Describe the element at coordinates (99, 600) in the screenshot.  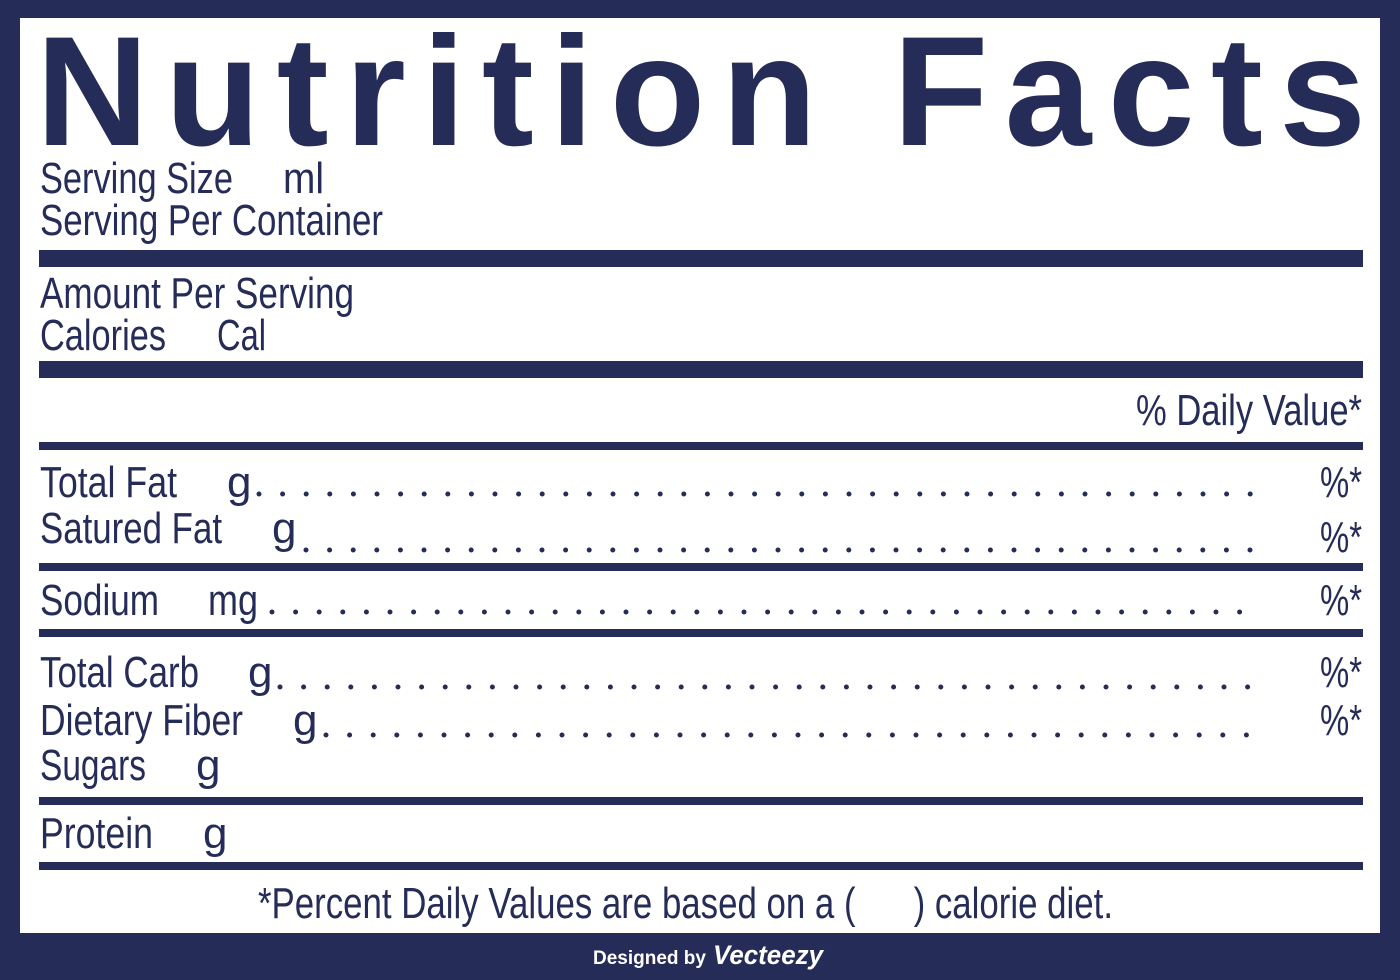
I see `nutrient-label-sodium: Sodium` at that location.